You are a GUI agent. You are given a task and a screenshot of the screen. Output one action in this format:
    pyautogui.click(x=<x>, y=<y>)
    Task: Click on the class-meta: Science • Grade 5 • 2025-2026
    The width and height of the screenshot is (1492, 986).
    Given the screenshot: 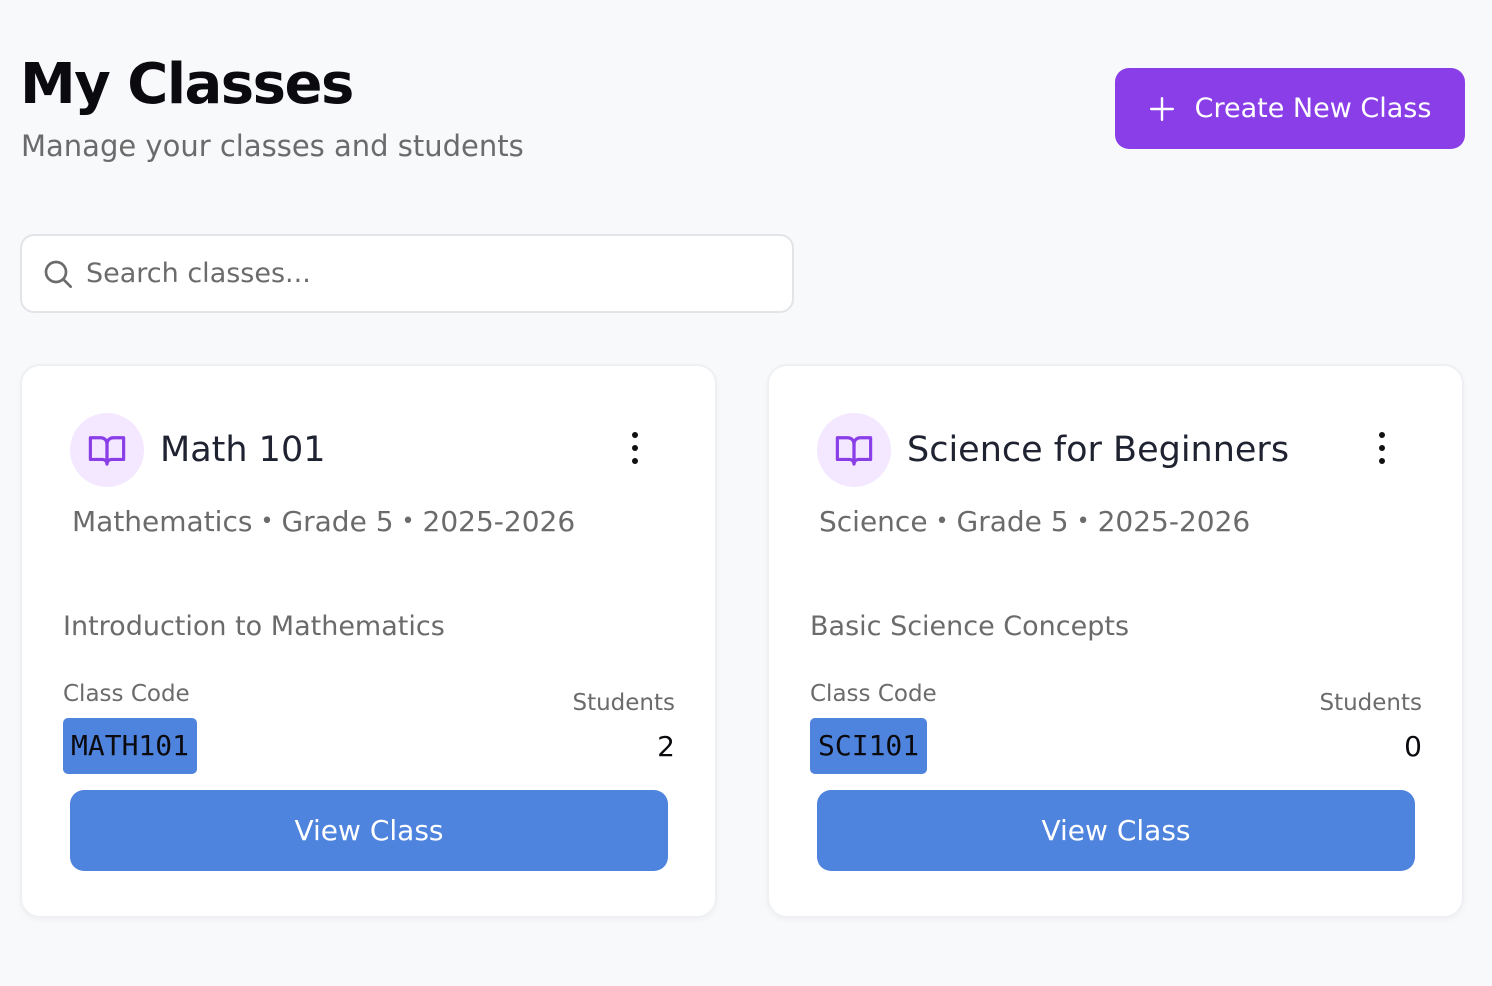 What is the action you would take?
    pyautogui.click(x=1034, y=523)
    